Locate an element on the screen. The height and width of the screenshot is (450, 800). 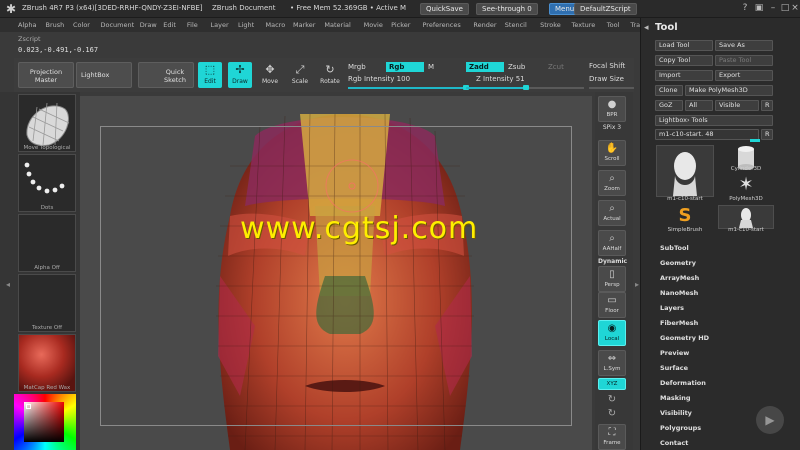
make-polymesh-button: Make PolyMesh3D is located at coordinates (729, 90).